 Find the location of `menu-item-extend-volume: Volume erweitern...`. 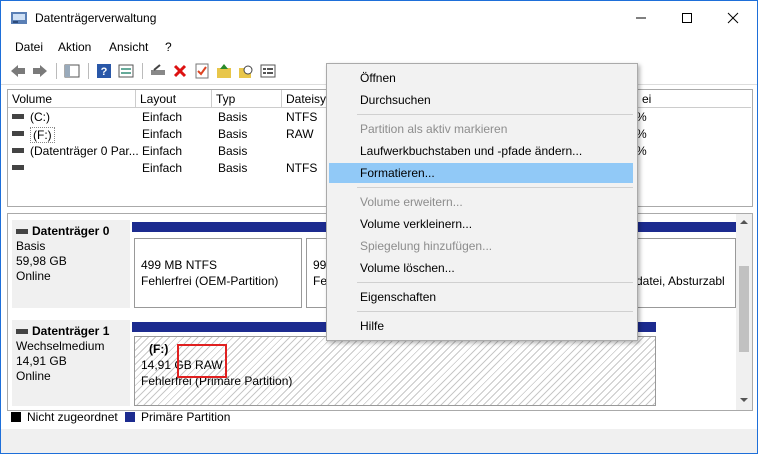

menu-item-extend-volume: Volume erweitern... is located at coordinates (481, 202).